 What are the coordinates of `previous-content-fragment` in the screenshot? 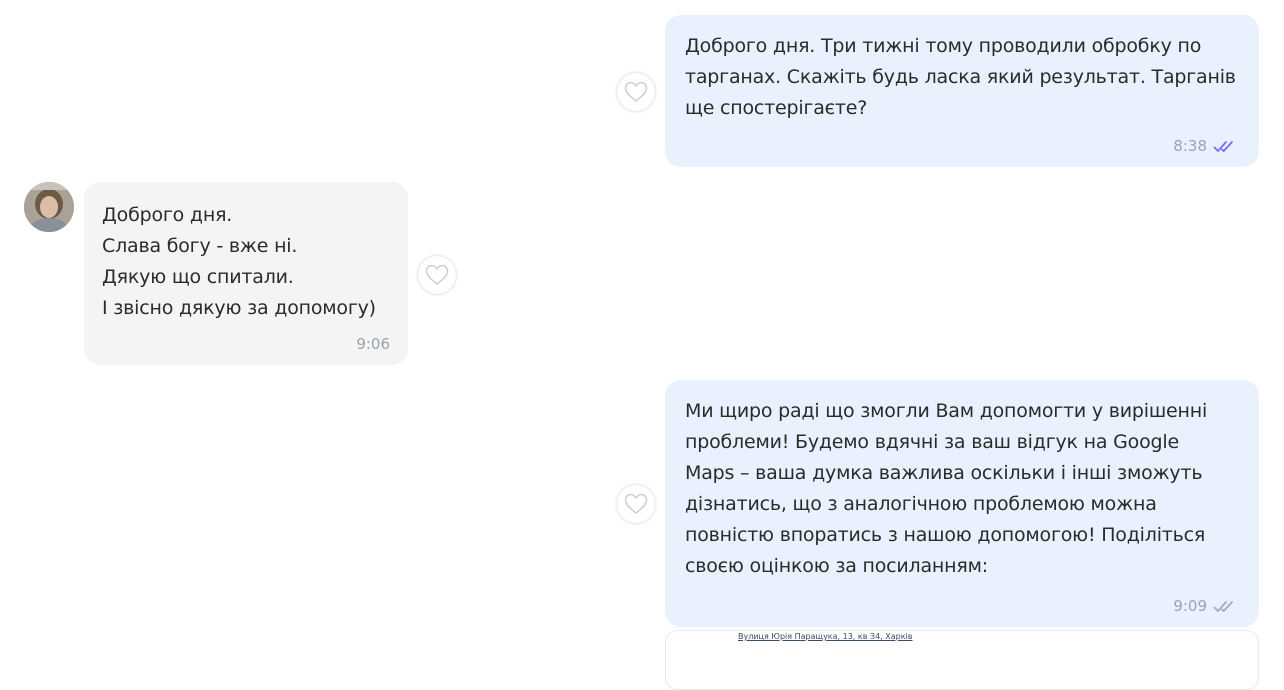 It's located at (650, 1).